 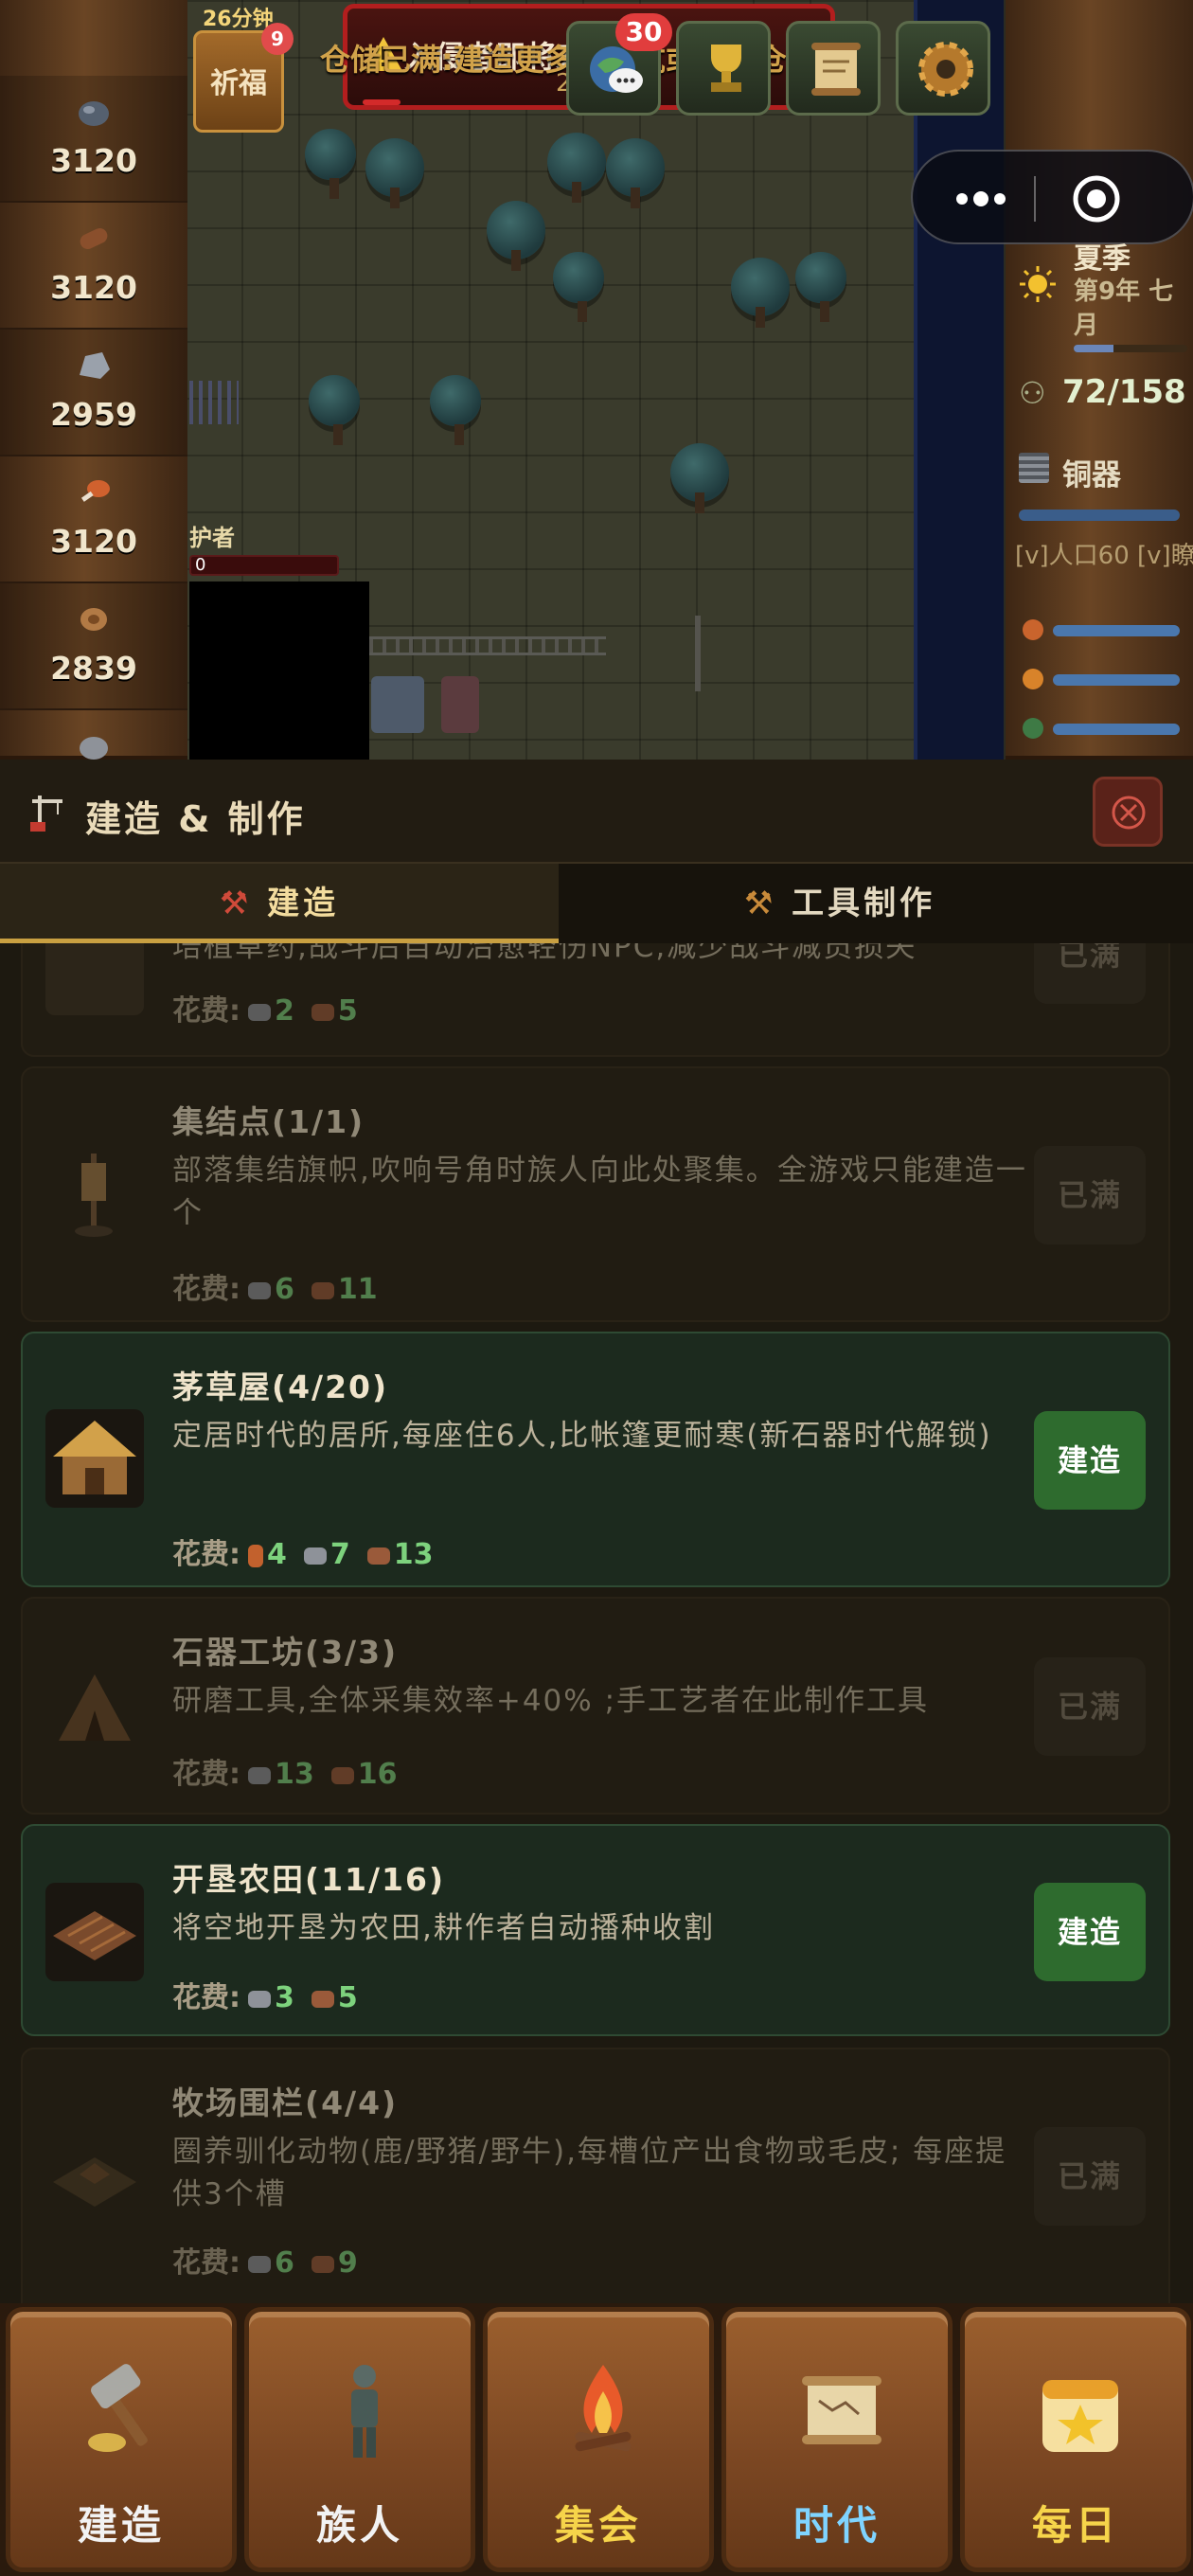 I want to click on building-name: 茅草屋(4/20), so click(x=280, y=1386).